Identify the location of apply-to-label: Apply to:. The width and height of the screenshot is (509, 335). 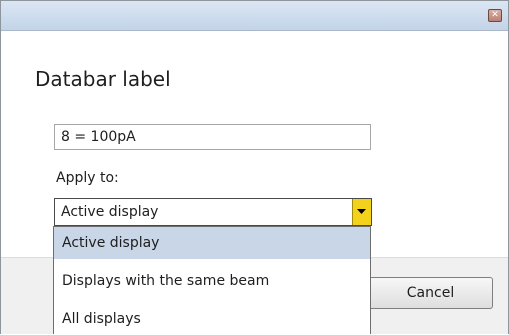
(87, 178).